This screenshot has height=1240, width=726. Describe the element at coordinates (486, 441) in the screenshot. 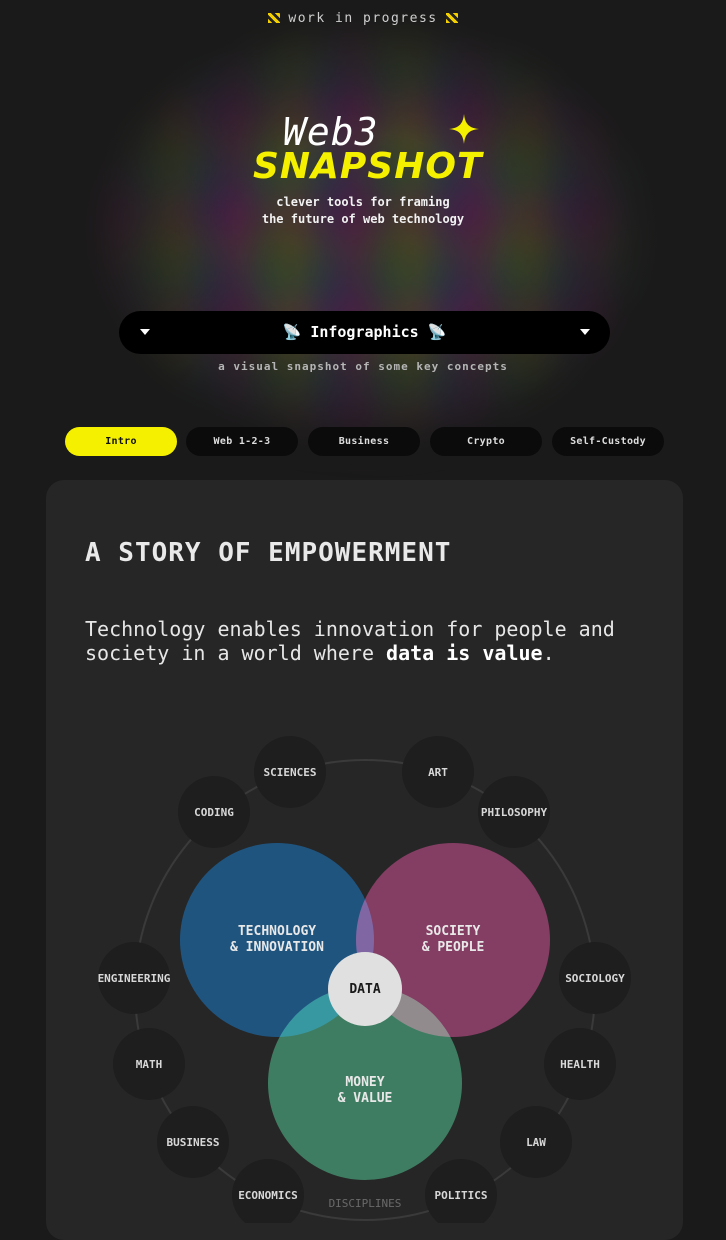

I see `tab-crypto: Crypto` at that location.